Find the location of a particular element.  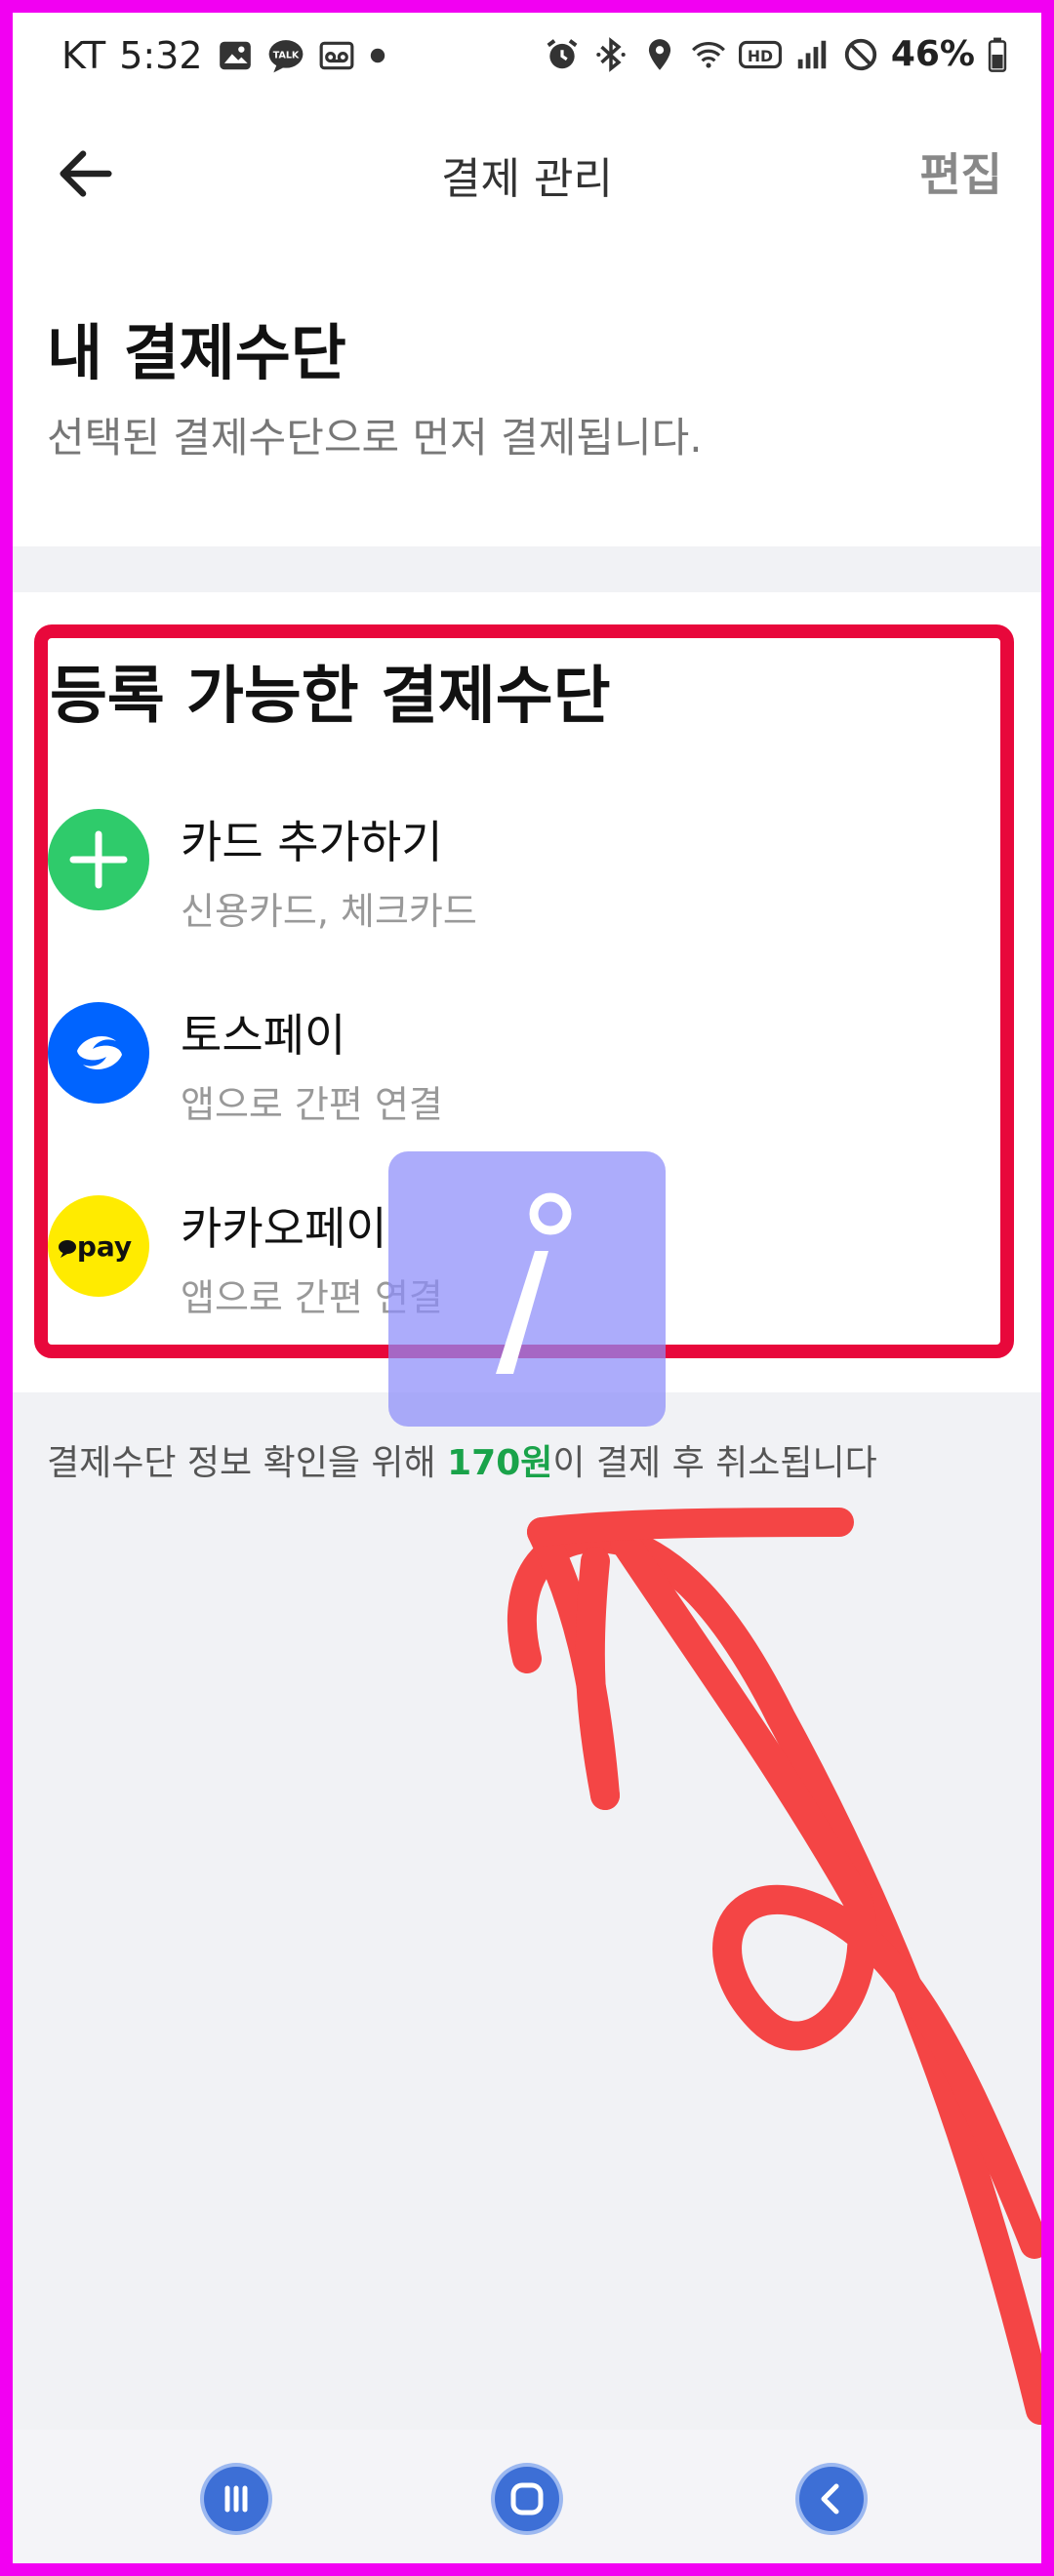

app-header: 결제 관리 편집 is located at coordinates (527, 174).